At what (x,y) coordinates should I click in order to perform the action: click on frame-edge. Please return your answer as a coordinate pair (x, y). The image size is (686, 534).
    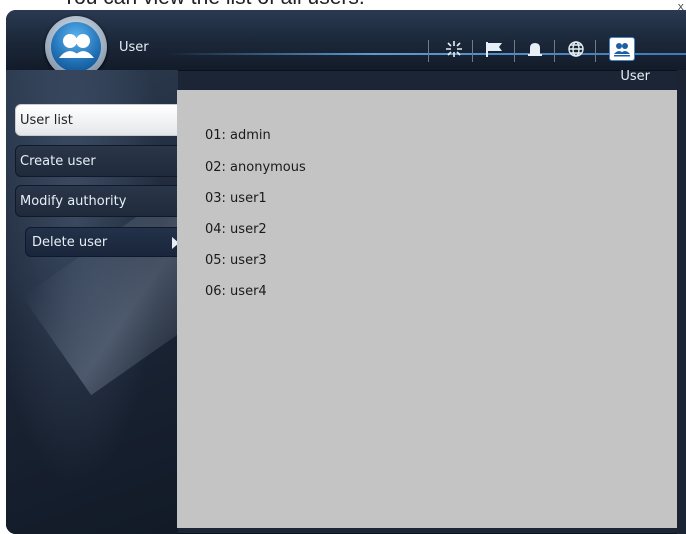
    Looking at the image, I should click on (681, 302).